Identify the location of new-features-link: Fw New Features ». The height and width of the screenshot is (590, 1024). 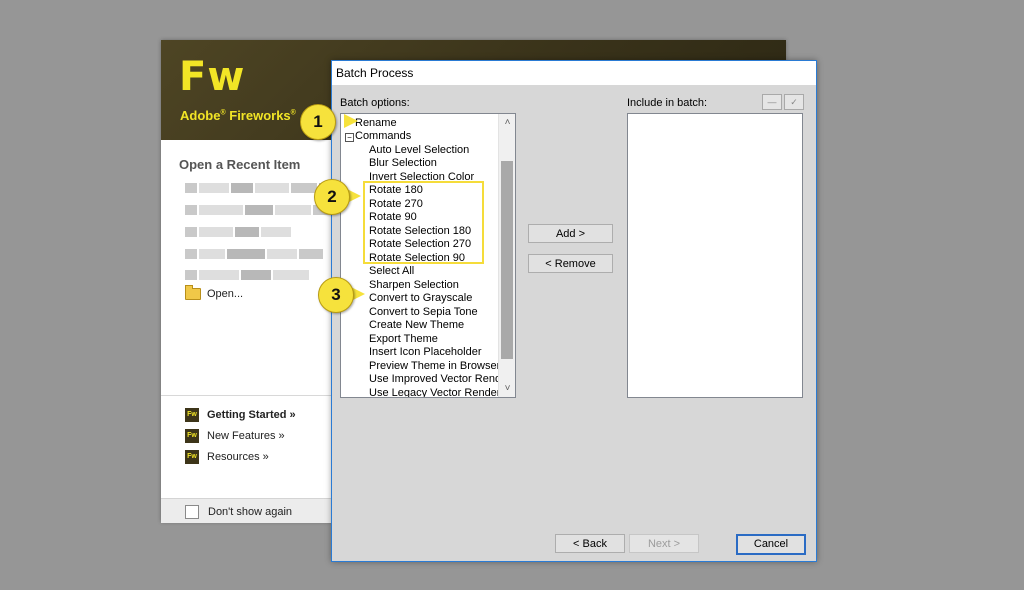
(235, 436).